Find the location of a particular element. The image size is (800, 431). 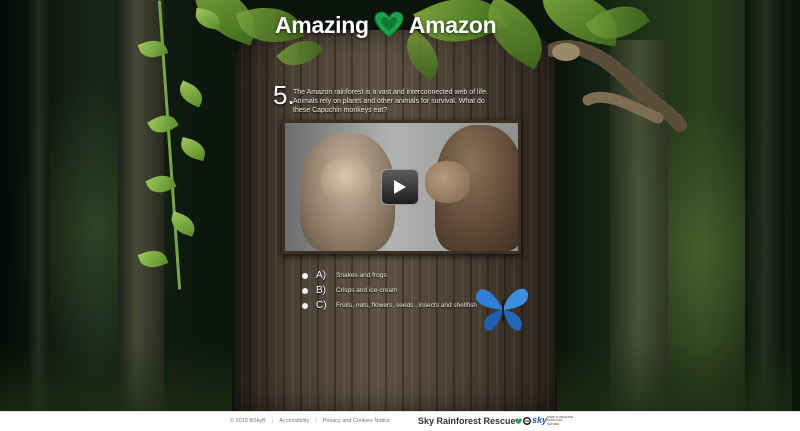

brand-name: Sky Rainforest Rescue is located at coordinates (467, 421).